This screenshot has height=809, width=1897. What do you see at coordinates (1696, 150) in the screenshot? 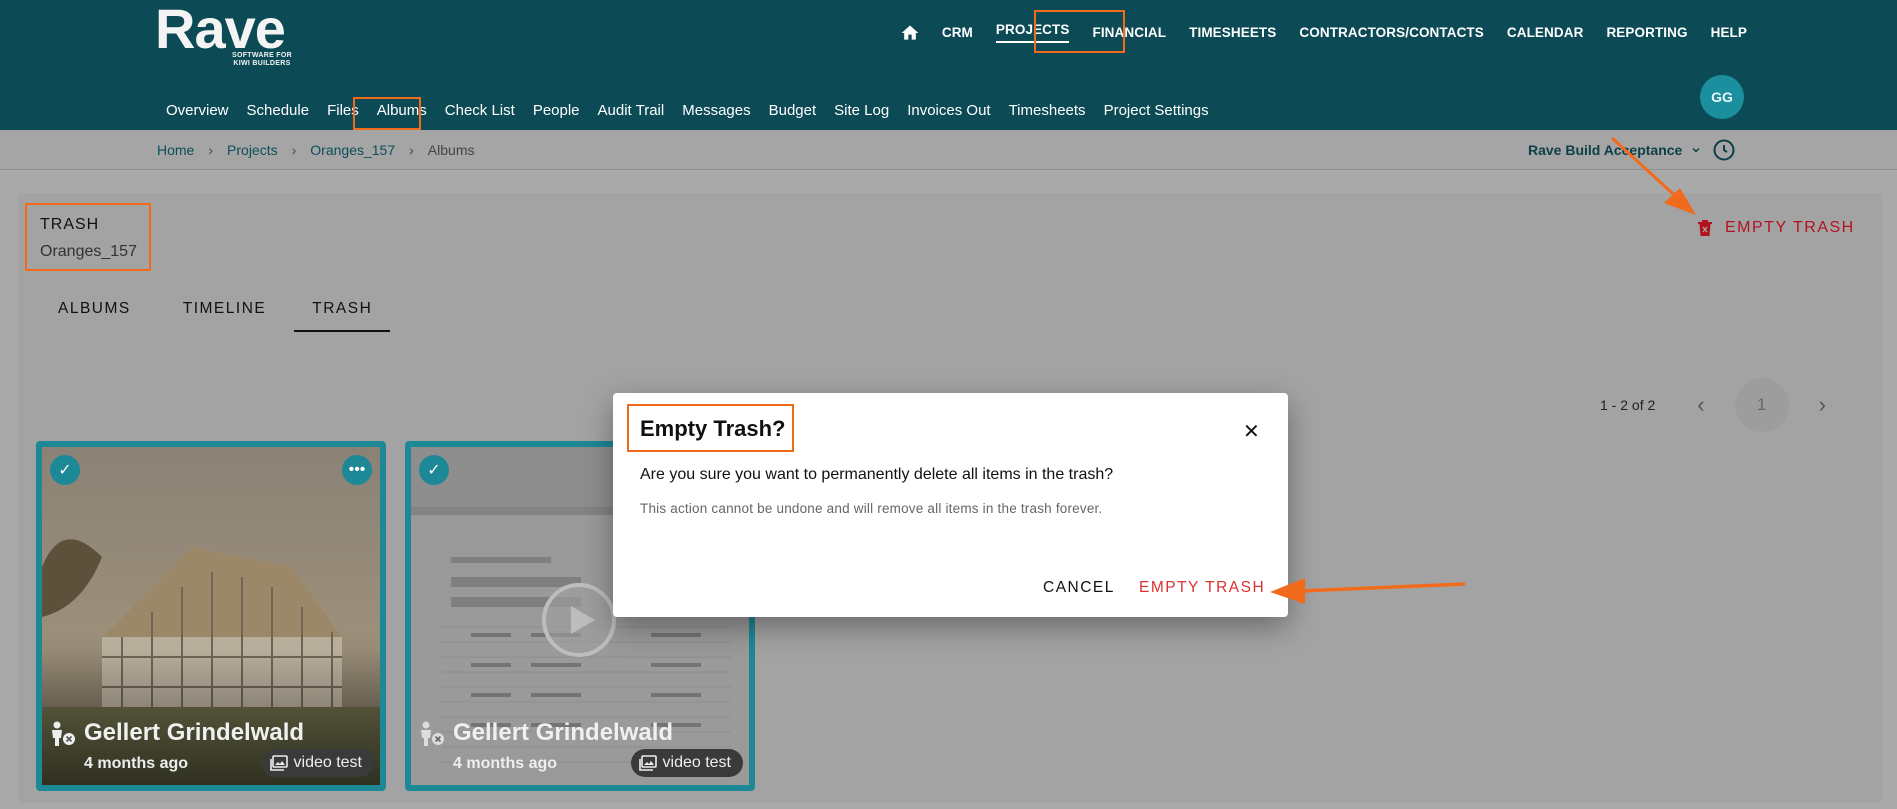
I see `chevron-down-icon` at bounding box center [1696, 150].